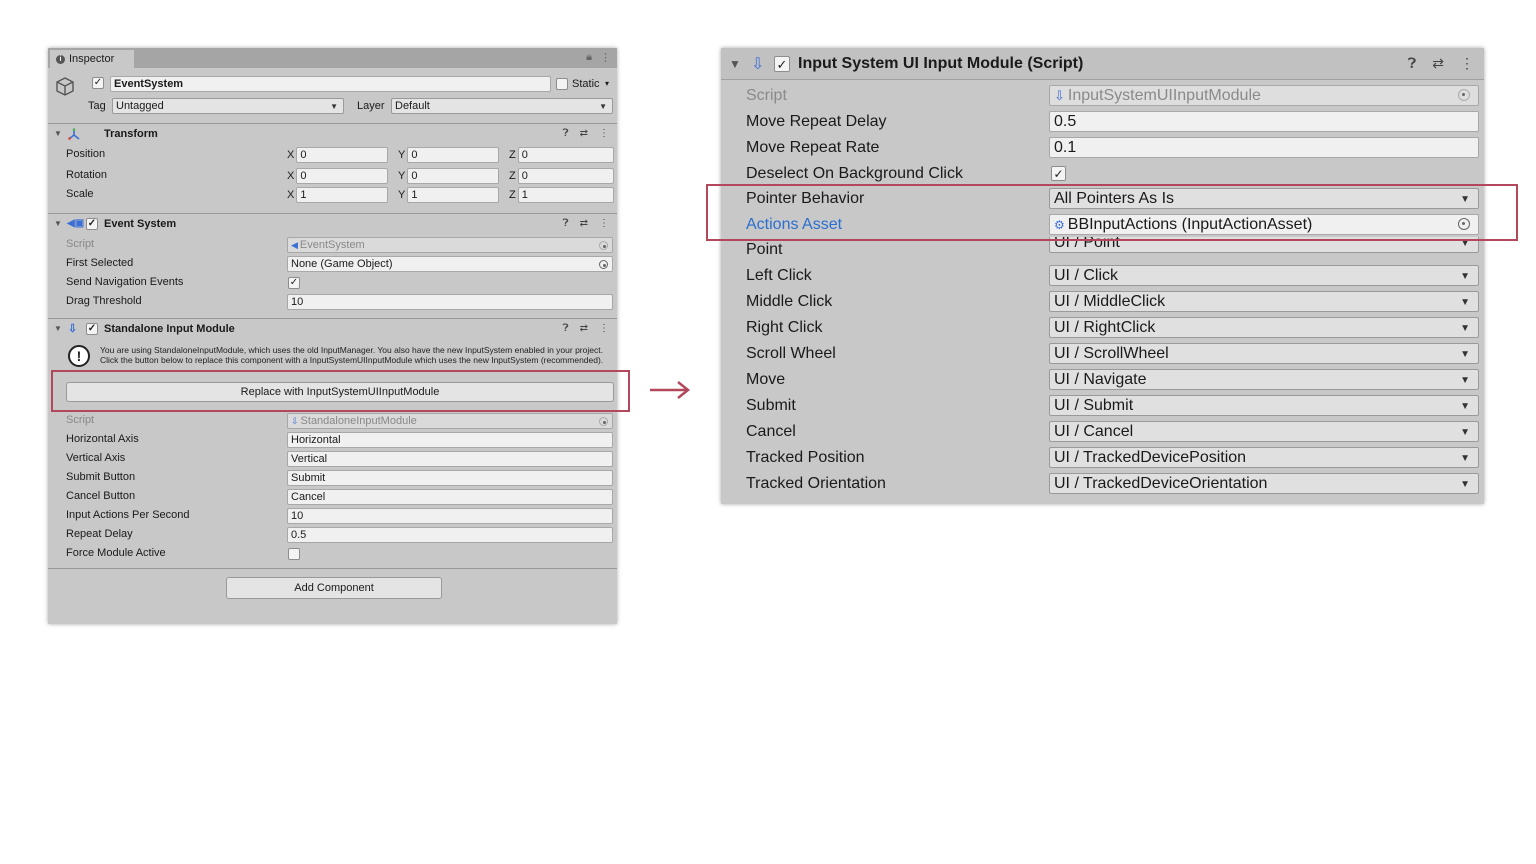  Describe the element at coordinates (450, 459) in the screenshot. I see `vertical-axis-field: Vertical` at that location.